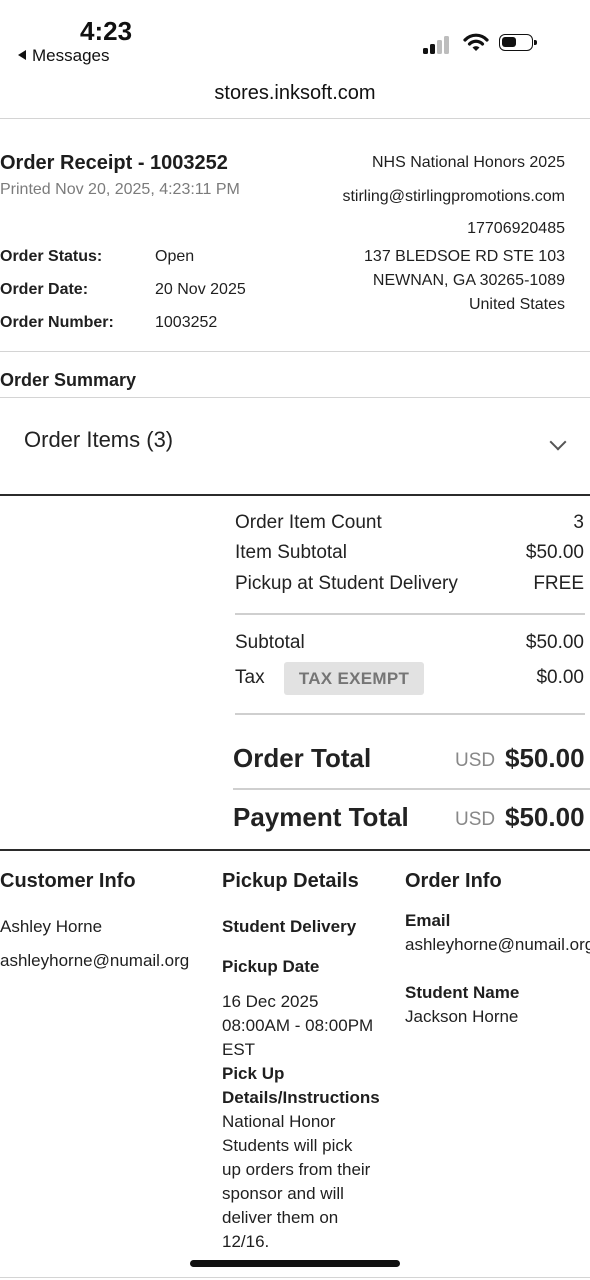 This screenshot has width=590, height=1280. What do you see at coordinates (291, 552) in the screenshot?
I see `item-subtotal-label: Item Subtotal` at bounding box center [291, 552].